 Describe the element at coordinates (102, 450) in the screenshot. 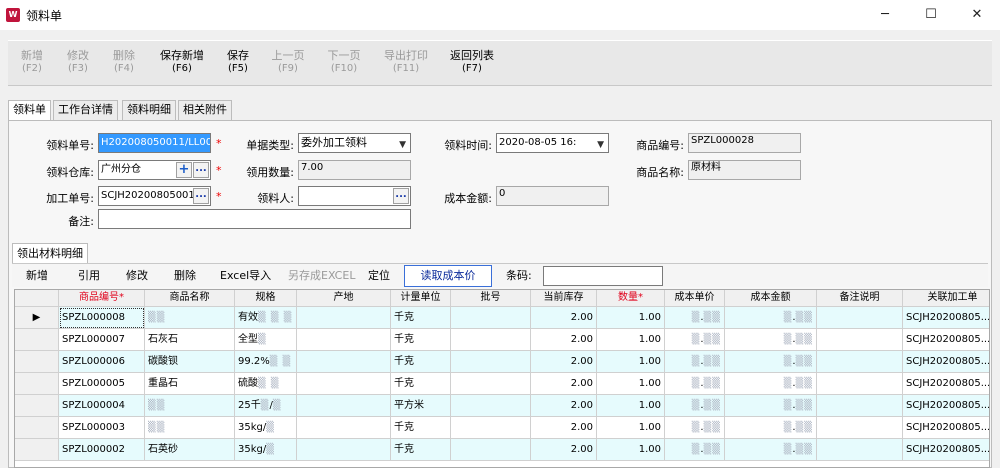

I see `grid-cell-code: SPZL000002` at that location.